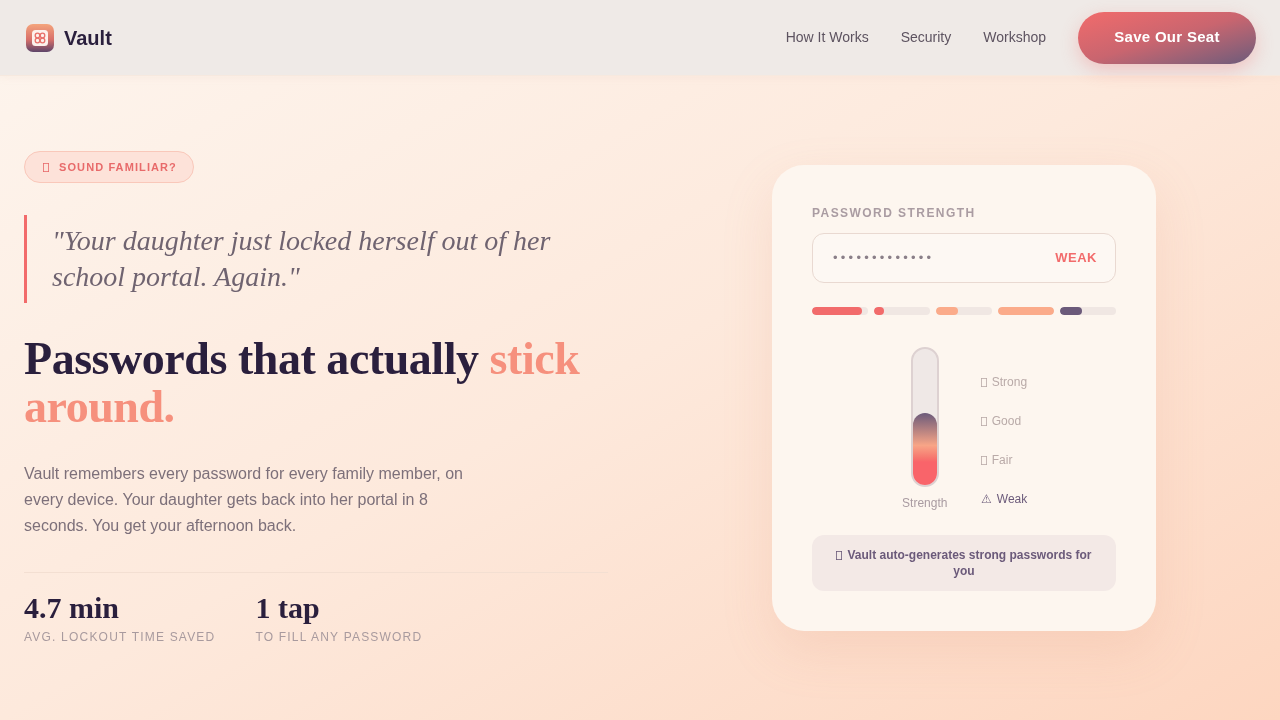 The height and width of the screenshot is (720, 1280). Describe the element at coordinates (88, 37) in the screenshot. I see `brand-name: Vault` at that location.